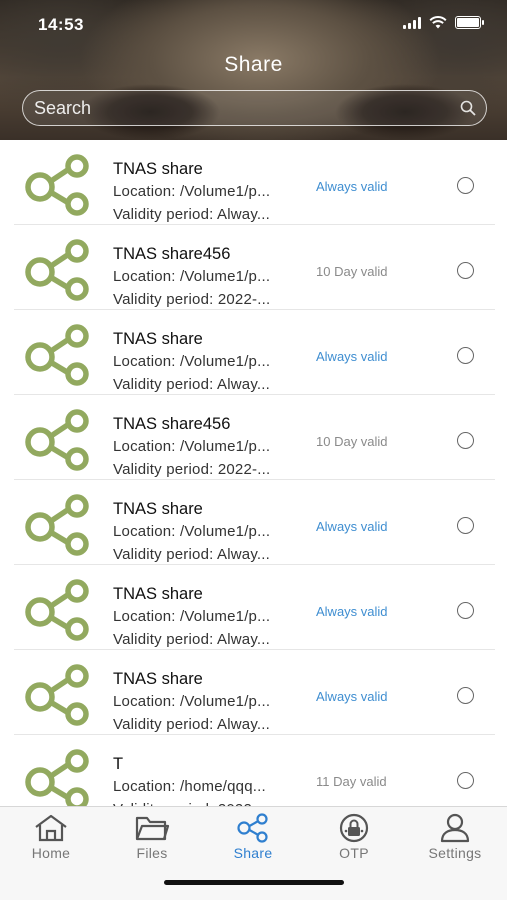  What do you see at coordinates (152, 853) in the screenshot?
I see `tab-files-label: Files` at bounding box center [152, 853].